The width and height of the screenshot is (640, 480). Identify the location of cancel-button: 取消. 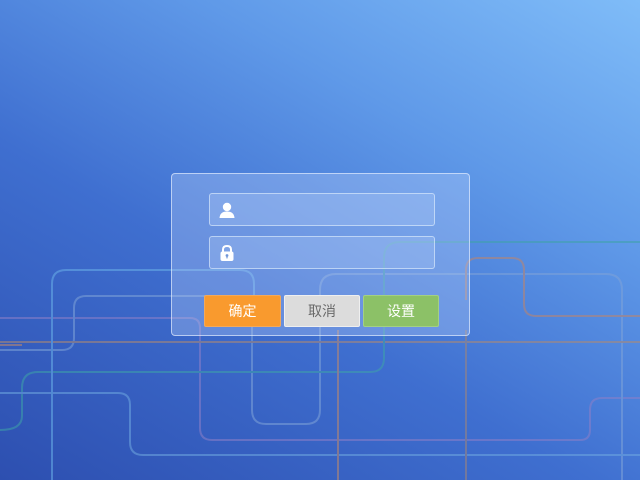
(322, 311).